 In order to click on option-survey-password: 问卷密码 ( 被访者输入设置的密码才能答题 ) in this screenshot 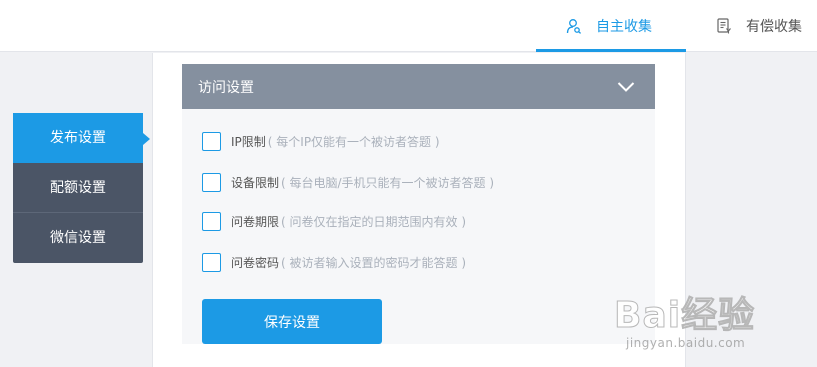, I will do `click(334, 262)`.